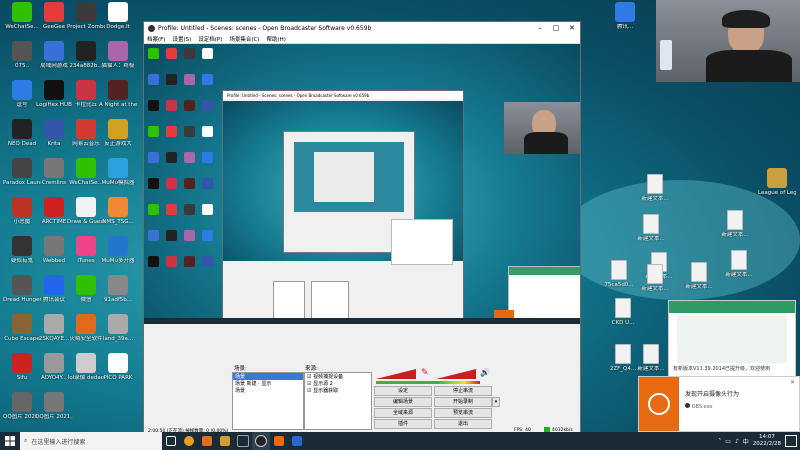 Image resolution: width=800 pixels, height=450 pixels. I want to click on close-icon: ✕, so click(792, 382).